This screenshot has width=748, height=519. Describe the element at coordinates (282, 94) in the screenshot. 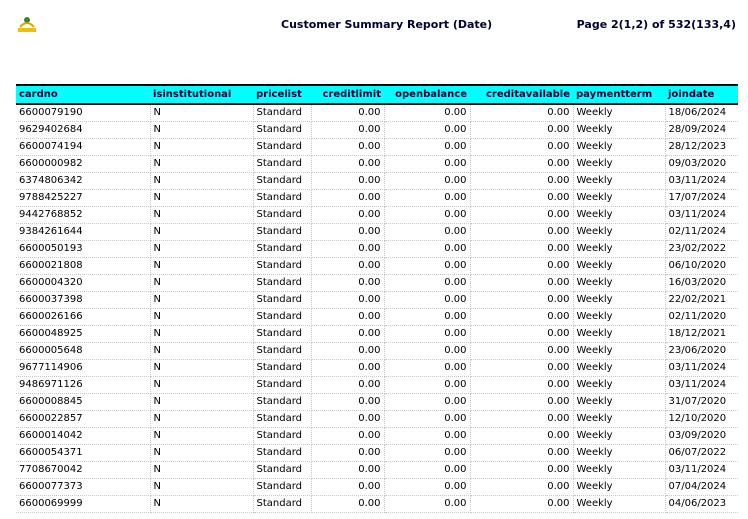

I see `col-header-pricelist: pricelist` at that location.